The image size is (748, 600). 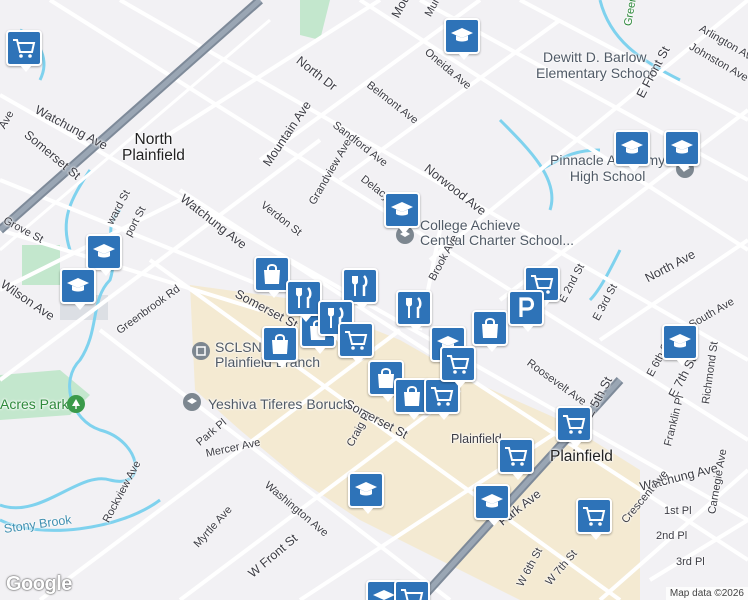 What do you see at coordinates (39, 584) in the screenshot?
I see `google-logo: Google` at bounding box center [39, 584].